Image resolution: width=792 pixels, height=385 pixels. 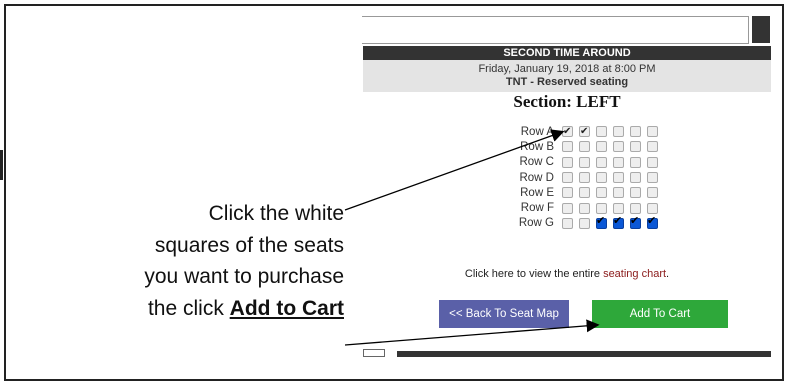 I want to click on arrow-to-seats, so click(x=454, y=170).